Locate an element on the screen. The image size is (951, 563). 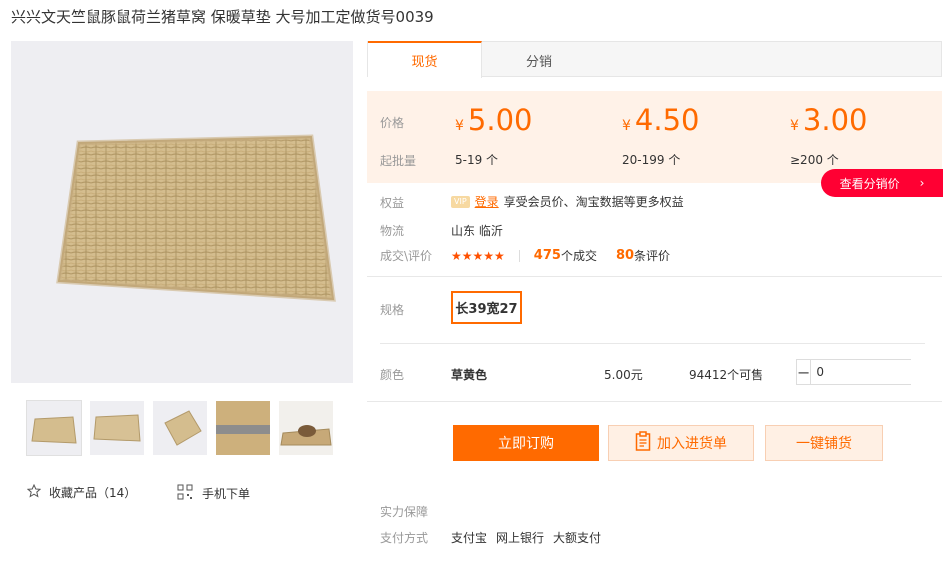
price-tier-2: ¥4.50 is located at coordinates (661, 120).